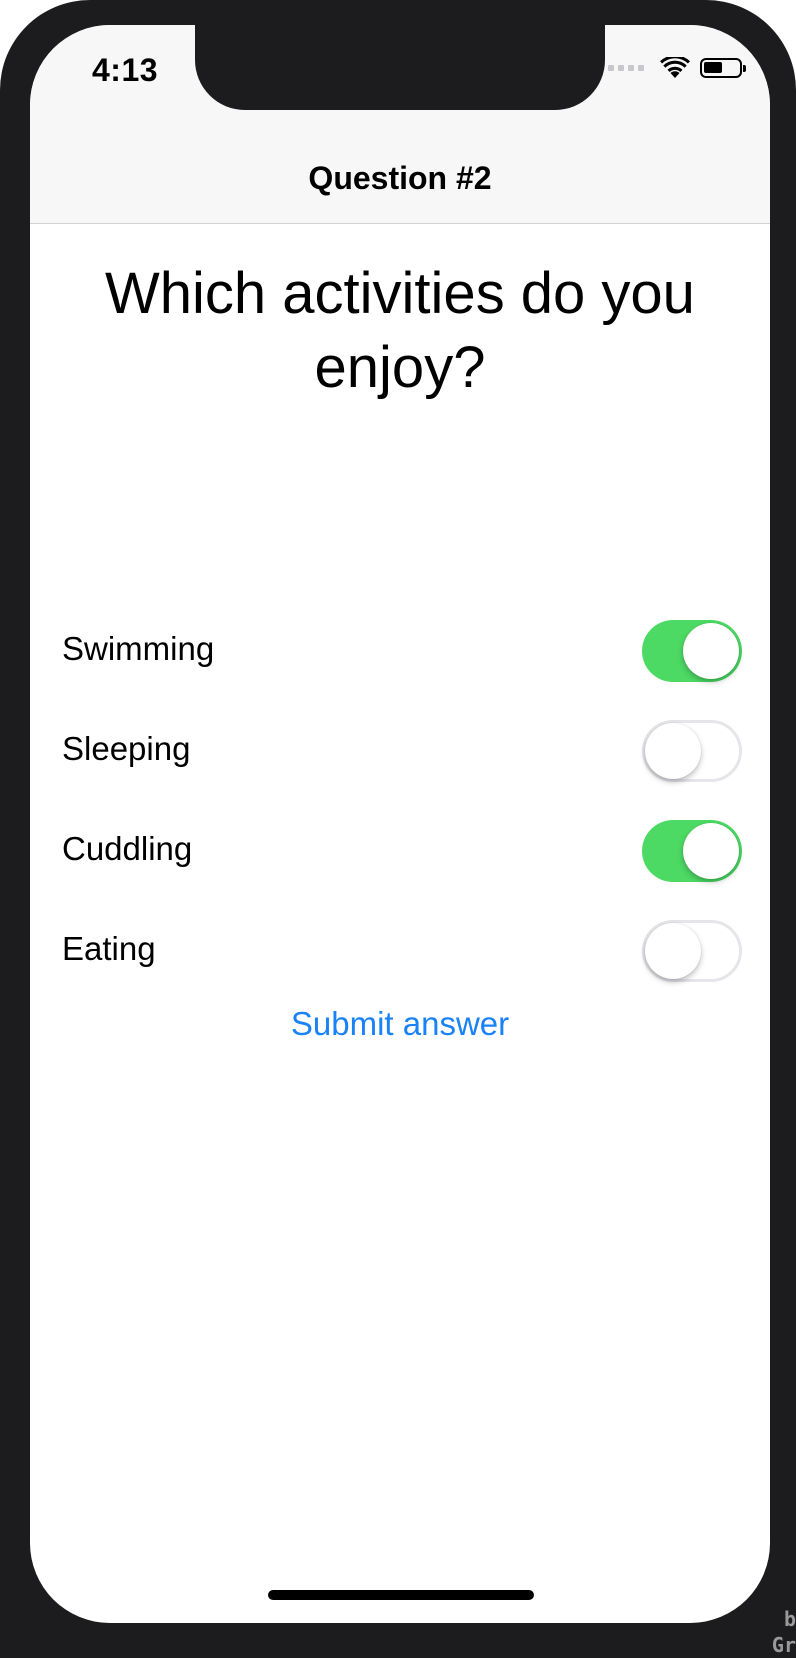 The image size is (796, 1658). I want to click on option-row-swimming: Swimming, so click(400, 650).